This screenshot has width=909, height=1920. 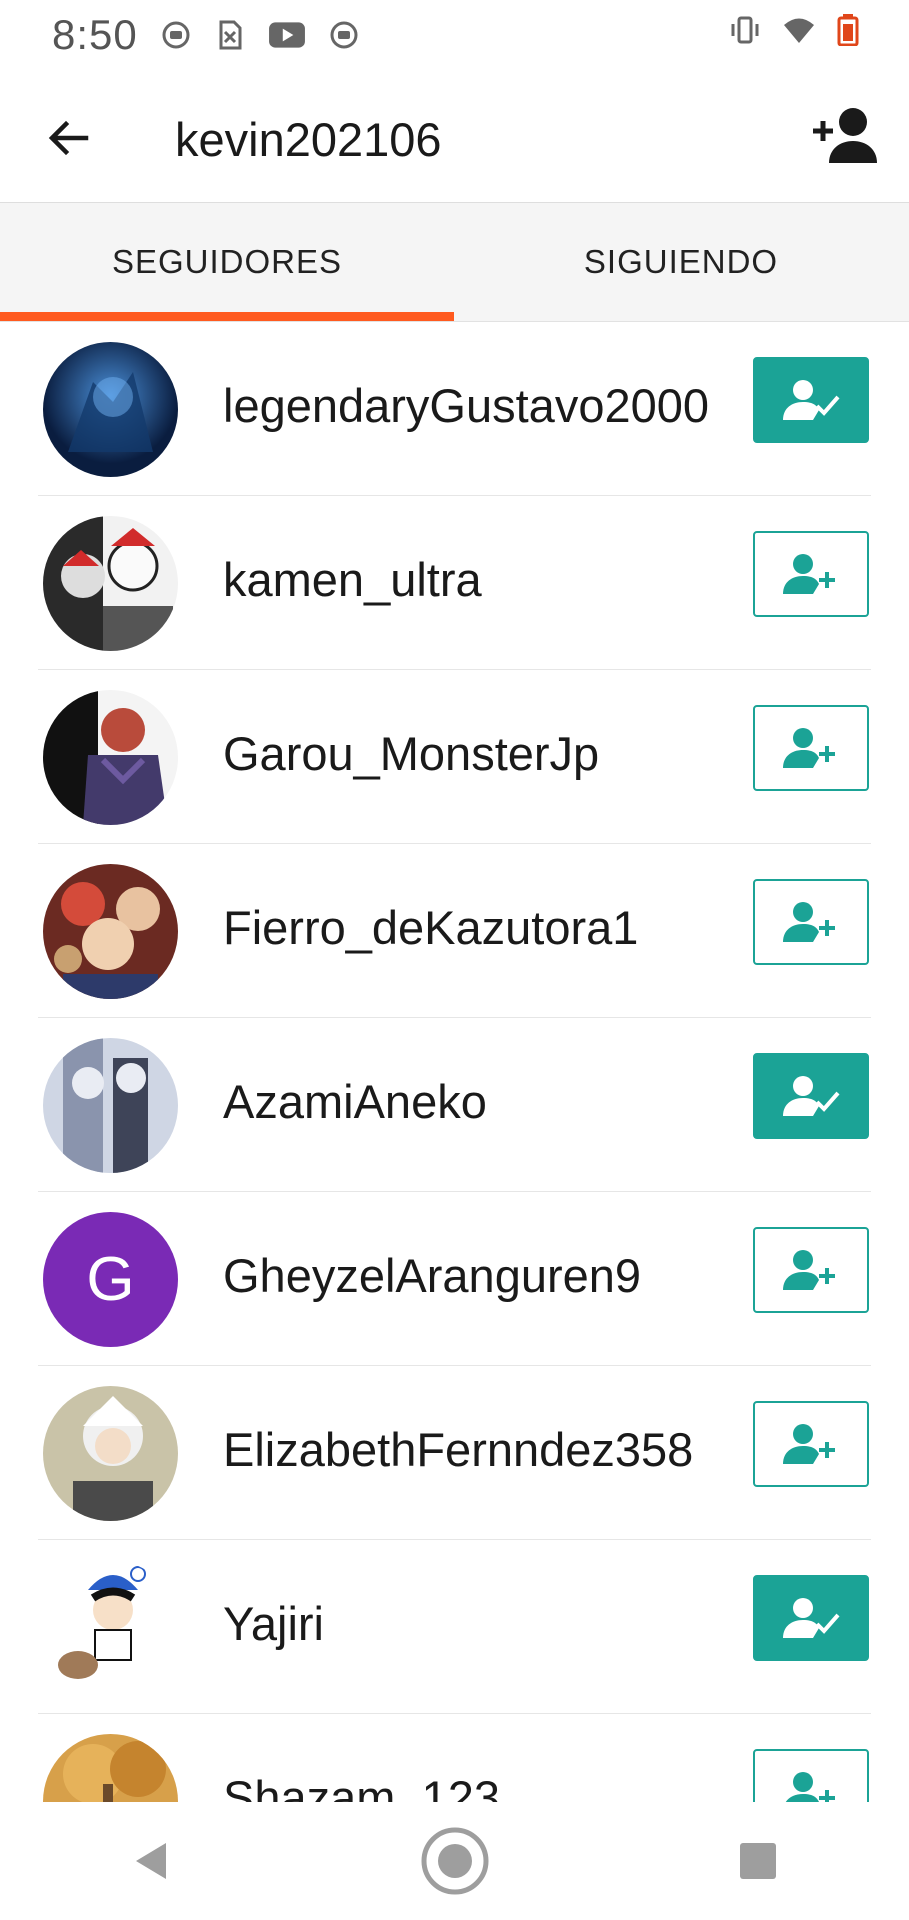 What do you see at coordinates (844, 135) in the screenshot?
I see `add-user-icon` at bounding box center [844, 135].